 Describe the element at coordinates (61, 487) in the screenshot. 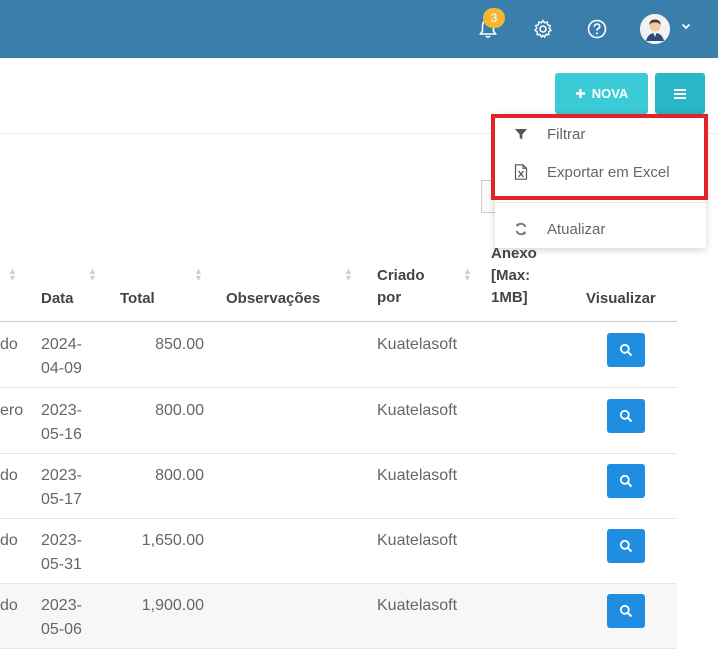

I see `row-date: 2023- 05-17` at that location.